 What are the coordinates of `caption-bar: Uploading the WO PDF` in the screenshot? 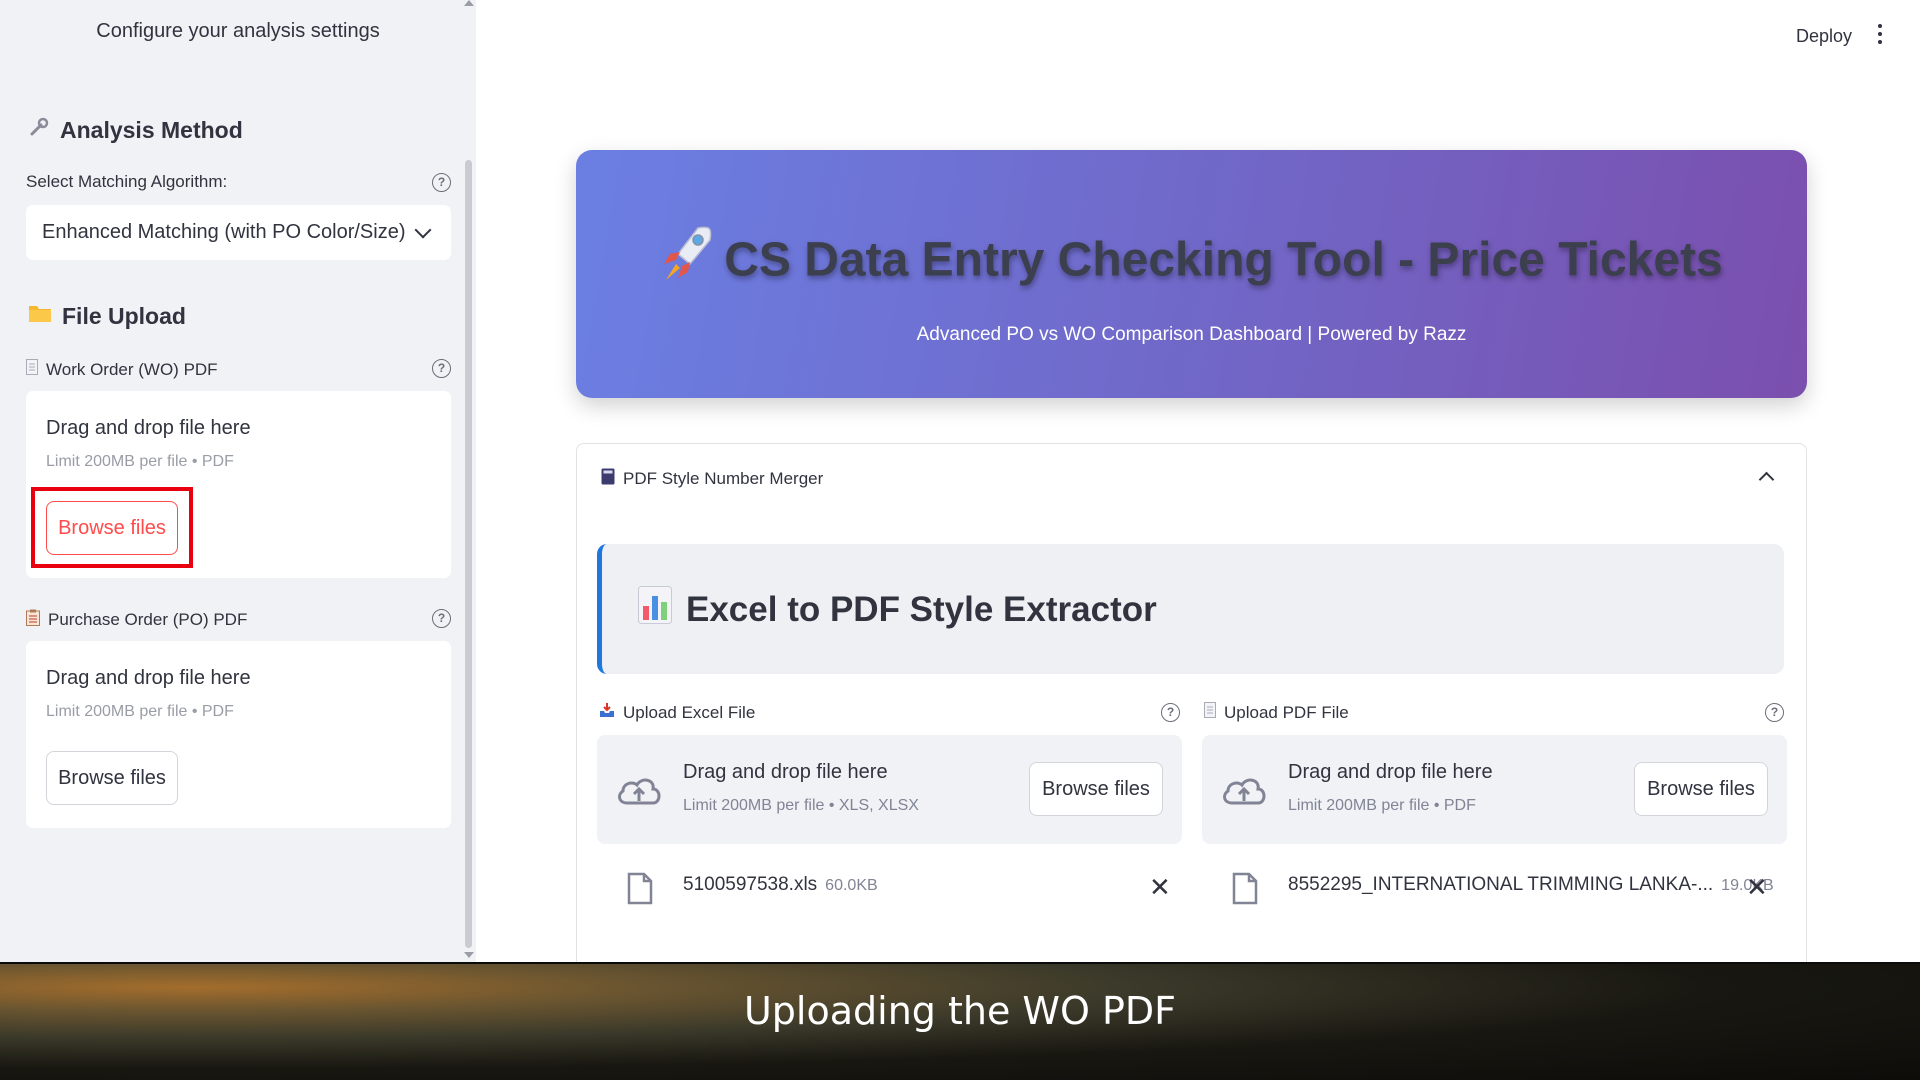 It's located at (960, 1021).